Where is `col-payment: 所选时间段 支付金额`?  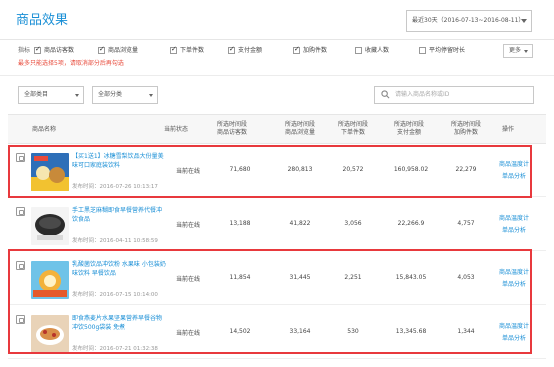
col-payment: 所选时间段 支付金额 is located at coordinates (409, 129).